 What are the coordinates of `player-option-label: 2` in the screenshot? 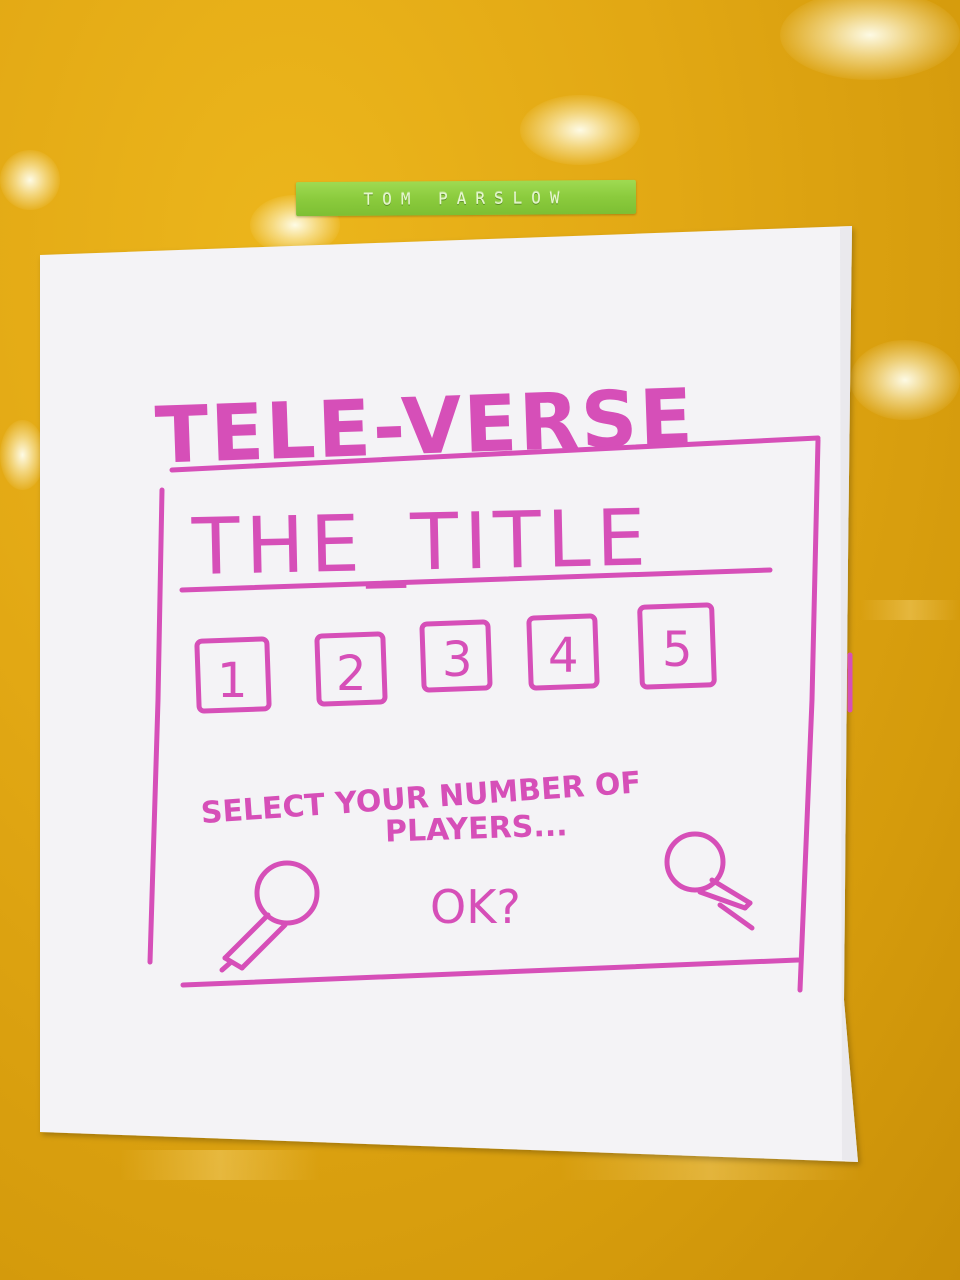 It's located at (351, 674).